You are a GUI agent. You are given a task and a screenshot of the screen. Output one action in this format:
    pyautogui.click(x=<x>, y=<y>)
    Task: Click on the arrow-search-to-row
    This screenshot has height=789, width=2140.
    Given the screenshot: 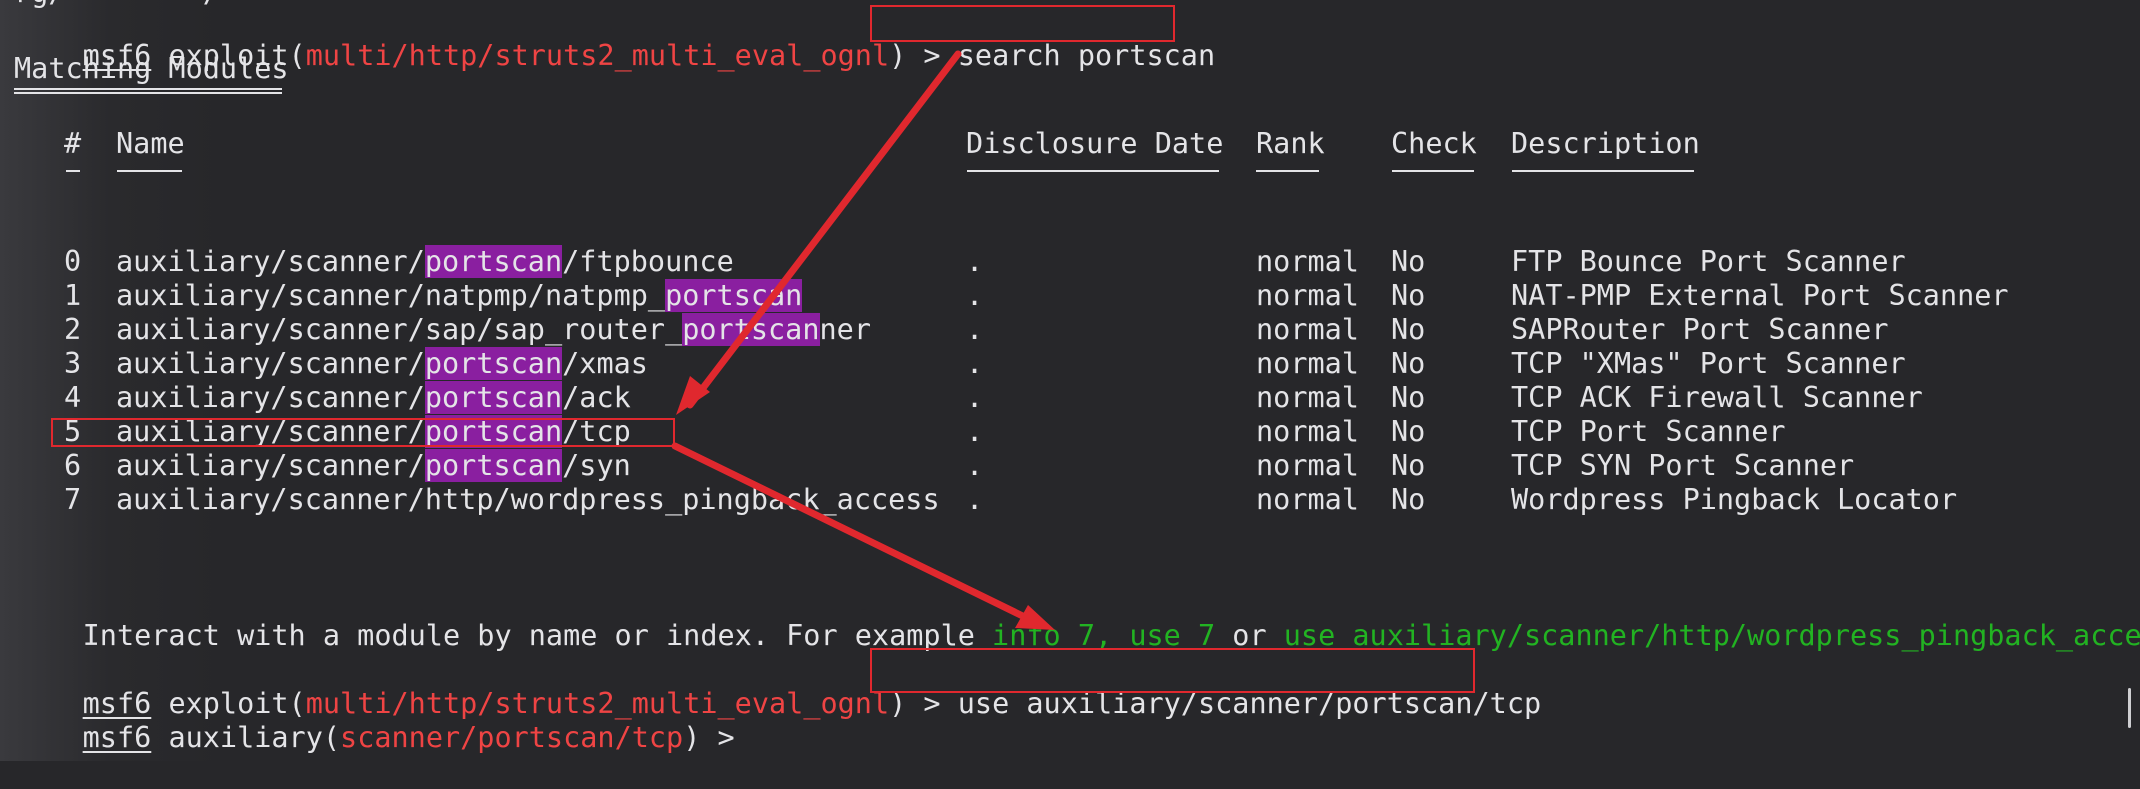 What is the action you would take?
    pyautogui.click(x=824, y=229)
    